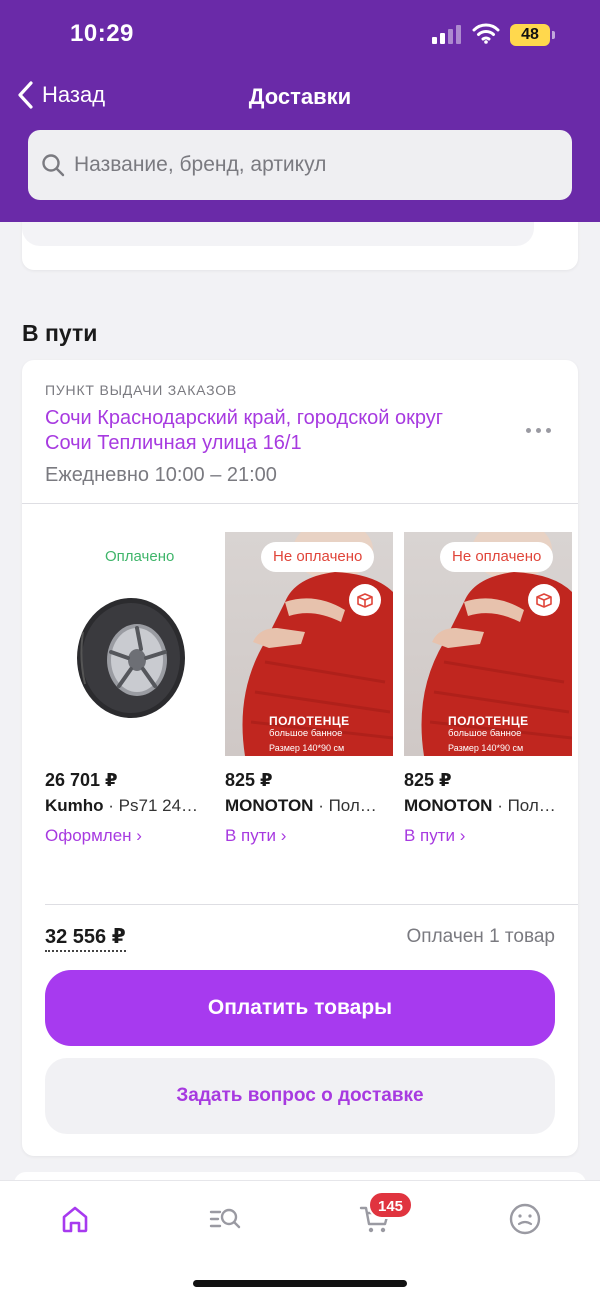 This screenshot has width=600, height=1297. I want to click on tire-image, so click(131, 658).